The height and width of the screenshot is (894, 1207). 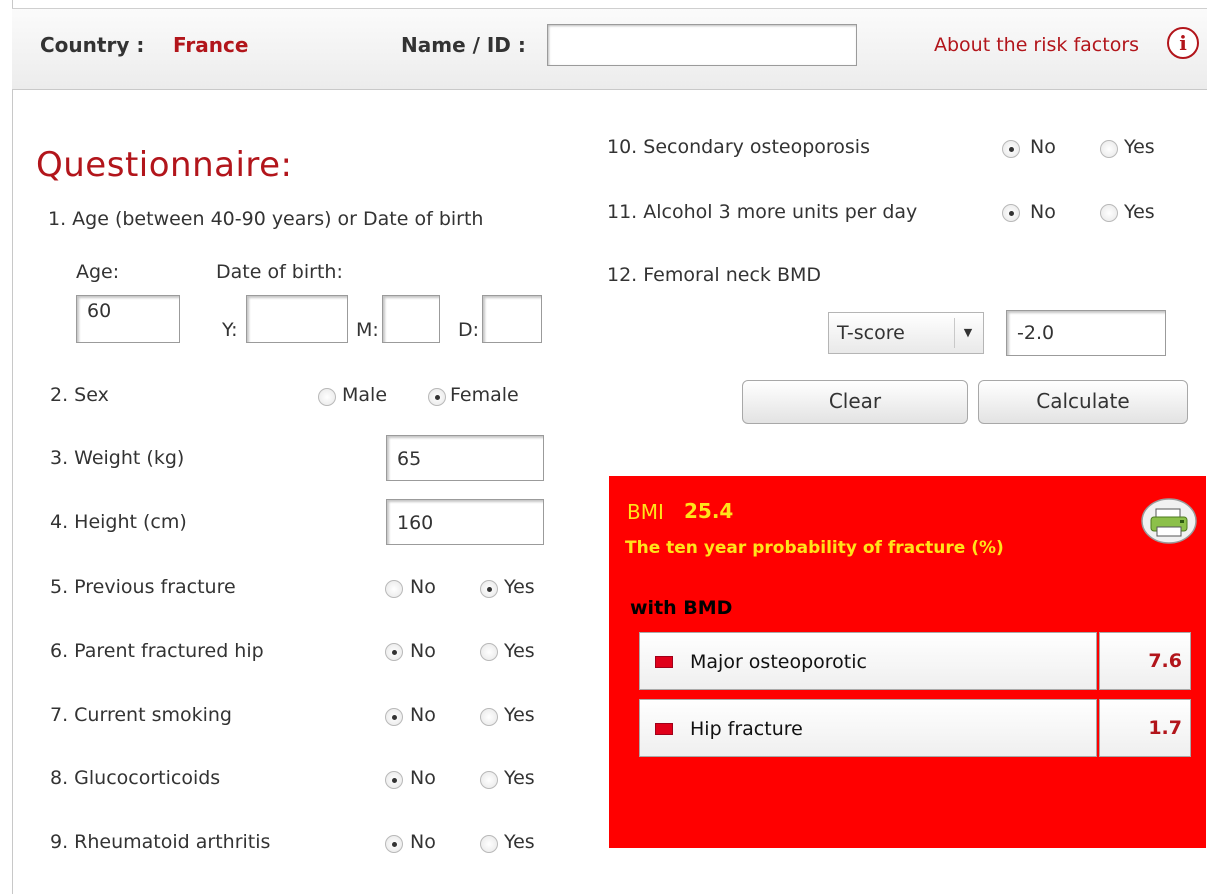 What do you see at coordinates (411, 319) in the screenshot?
I see `dob-month-input` at bounding box center [411, 319].